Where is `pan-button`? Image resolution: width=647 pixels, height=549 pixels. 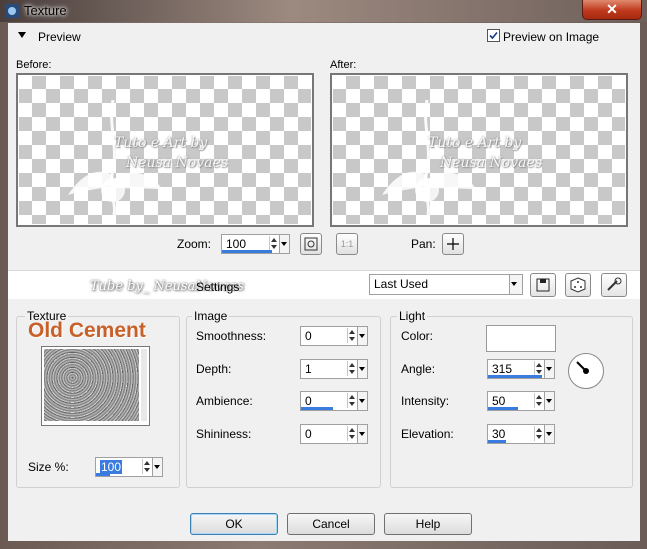
pan-button is located at coordinates (453, 244).